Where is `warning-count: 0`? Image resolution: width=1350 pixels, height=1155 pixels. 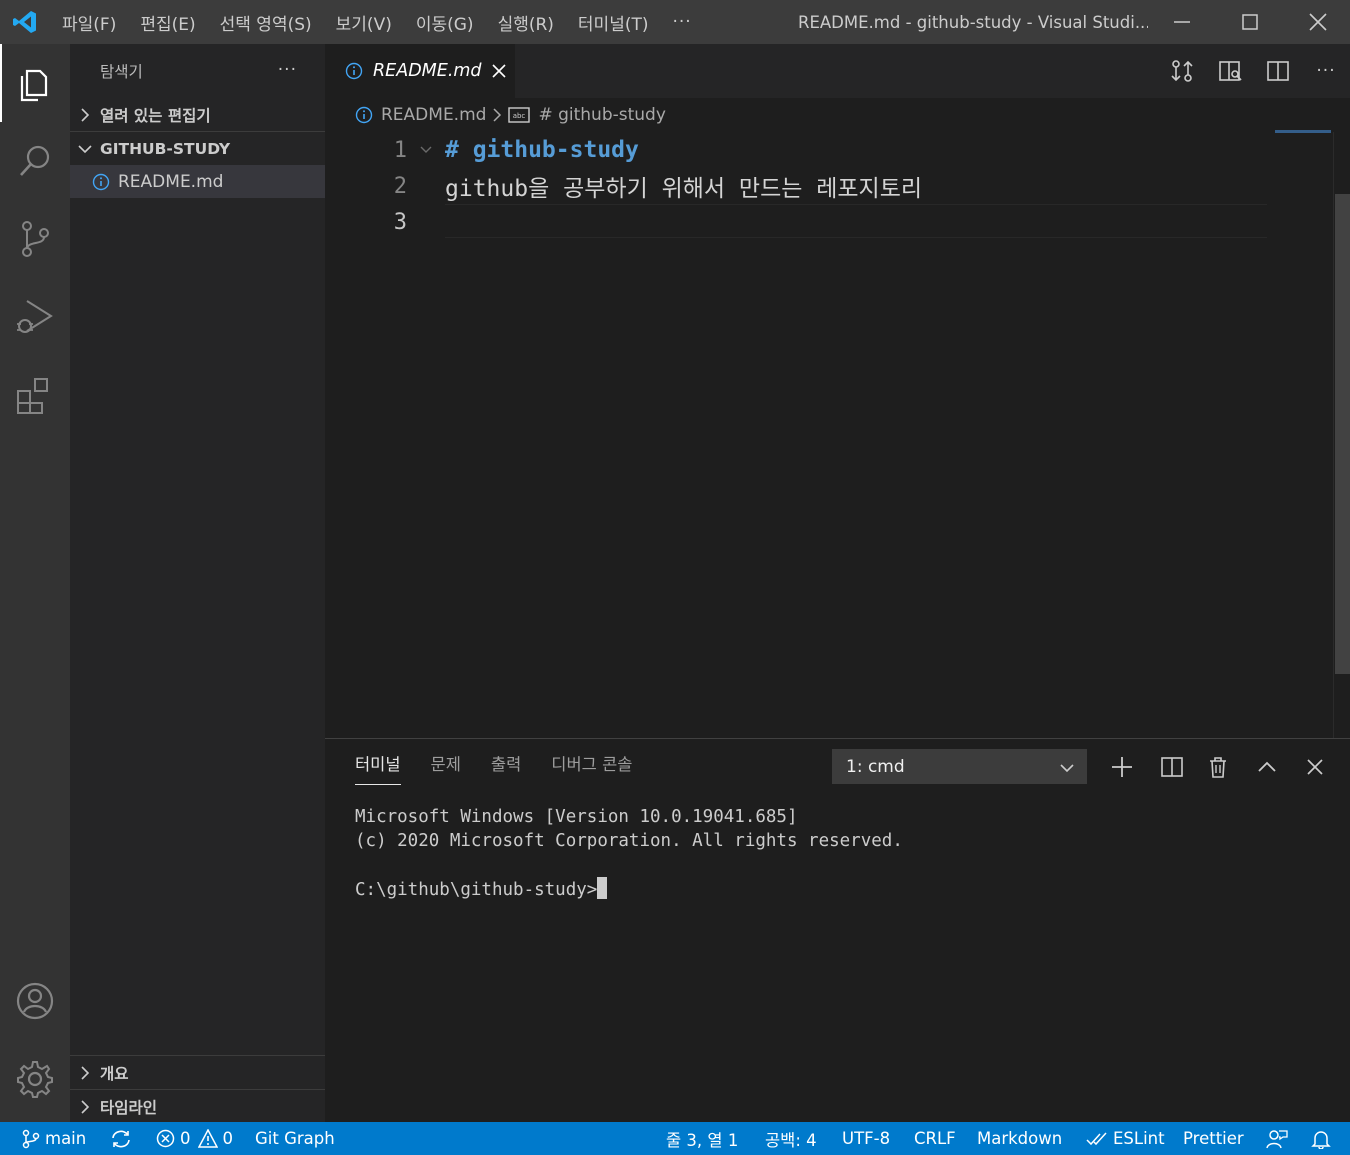
warning-count: 0 is located at coordinates (228, 1138).